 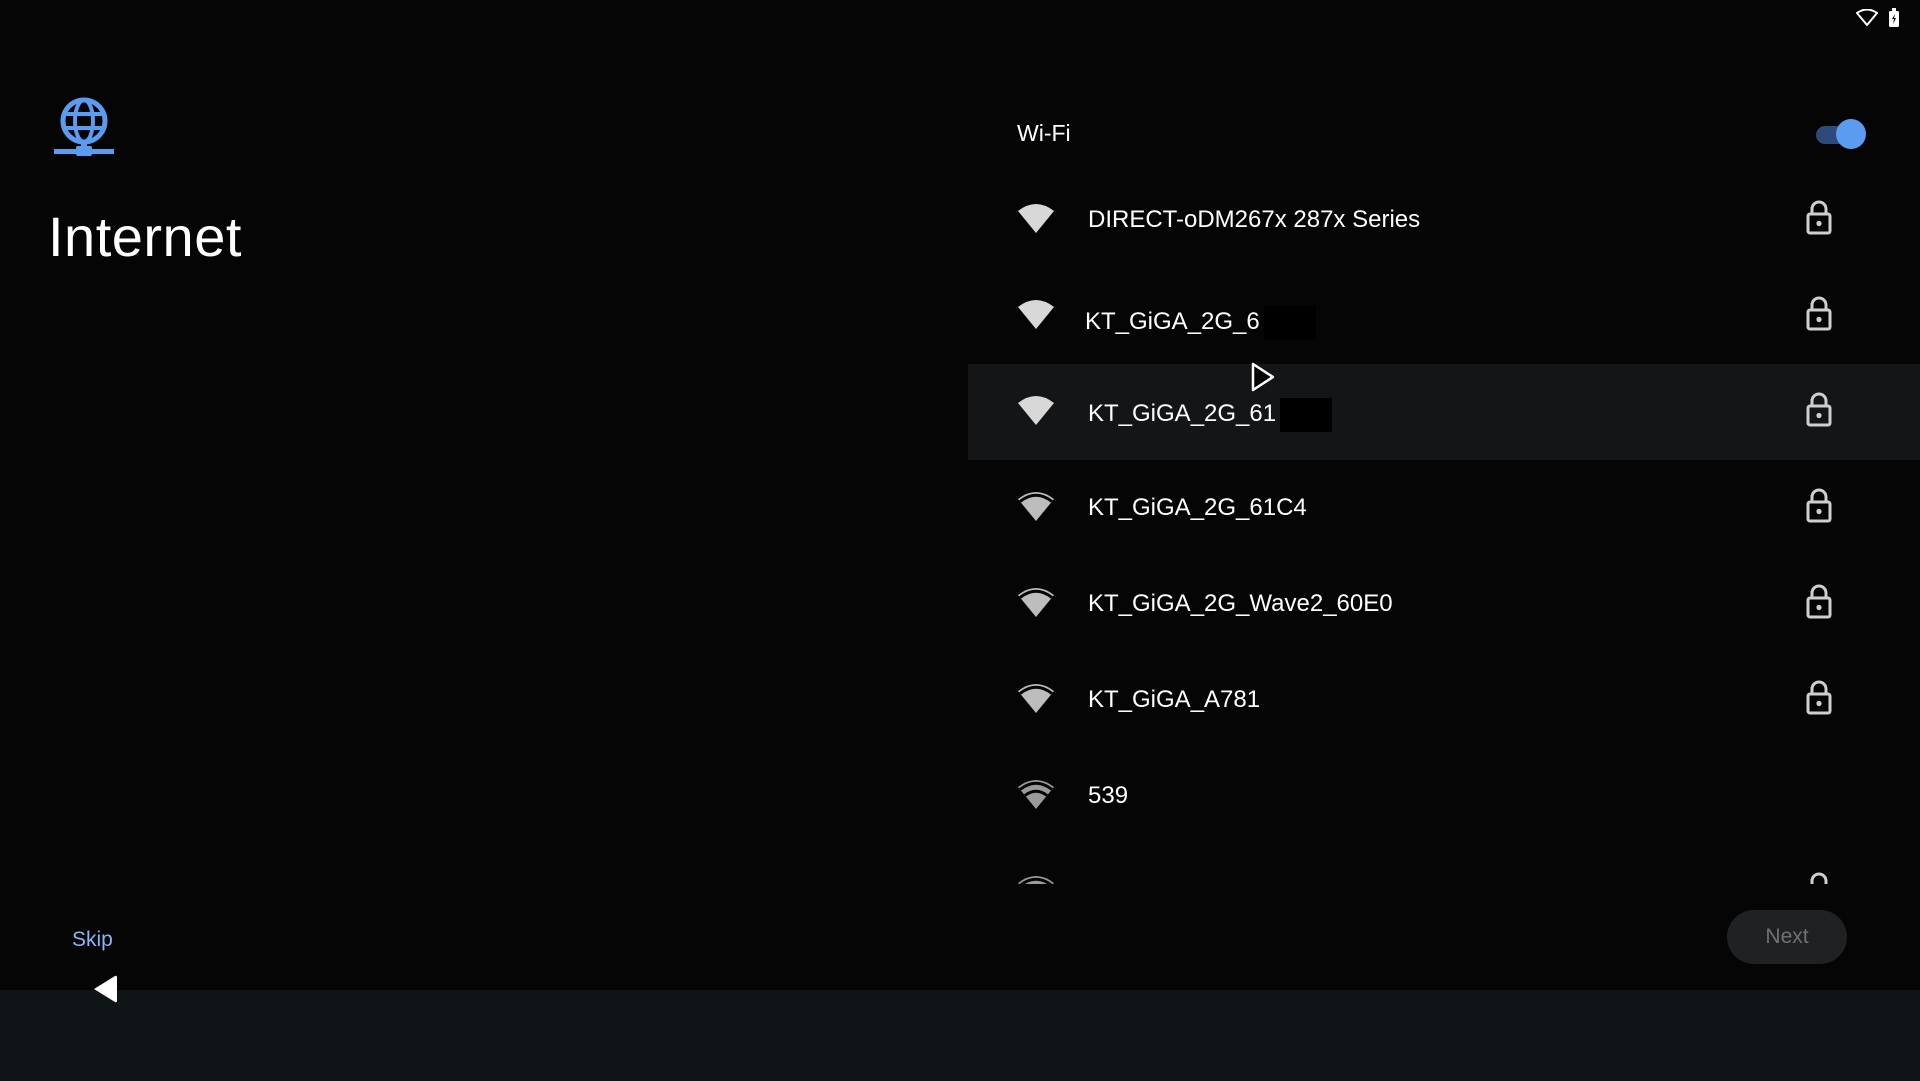 I want to click on toggle-knob, so click(x=1851, y=134).